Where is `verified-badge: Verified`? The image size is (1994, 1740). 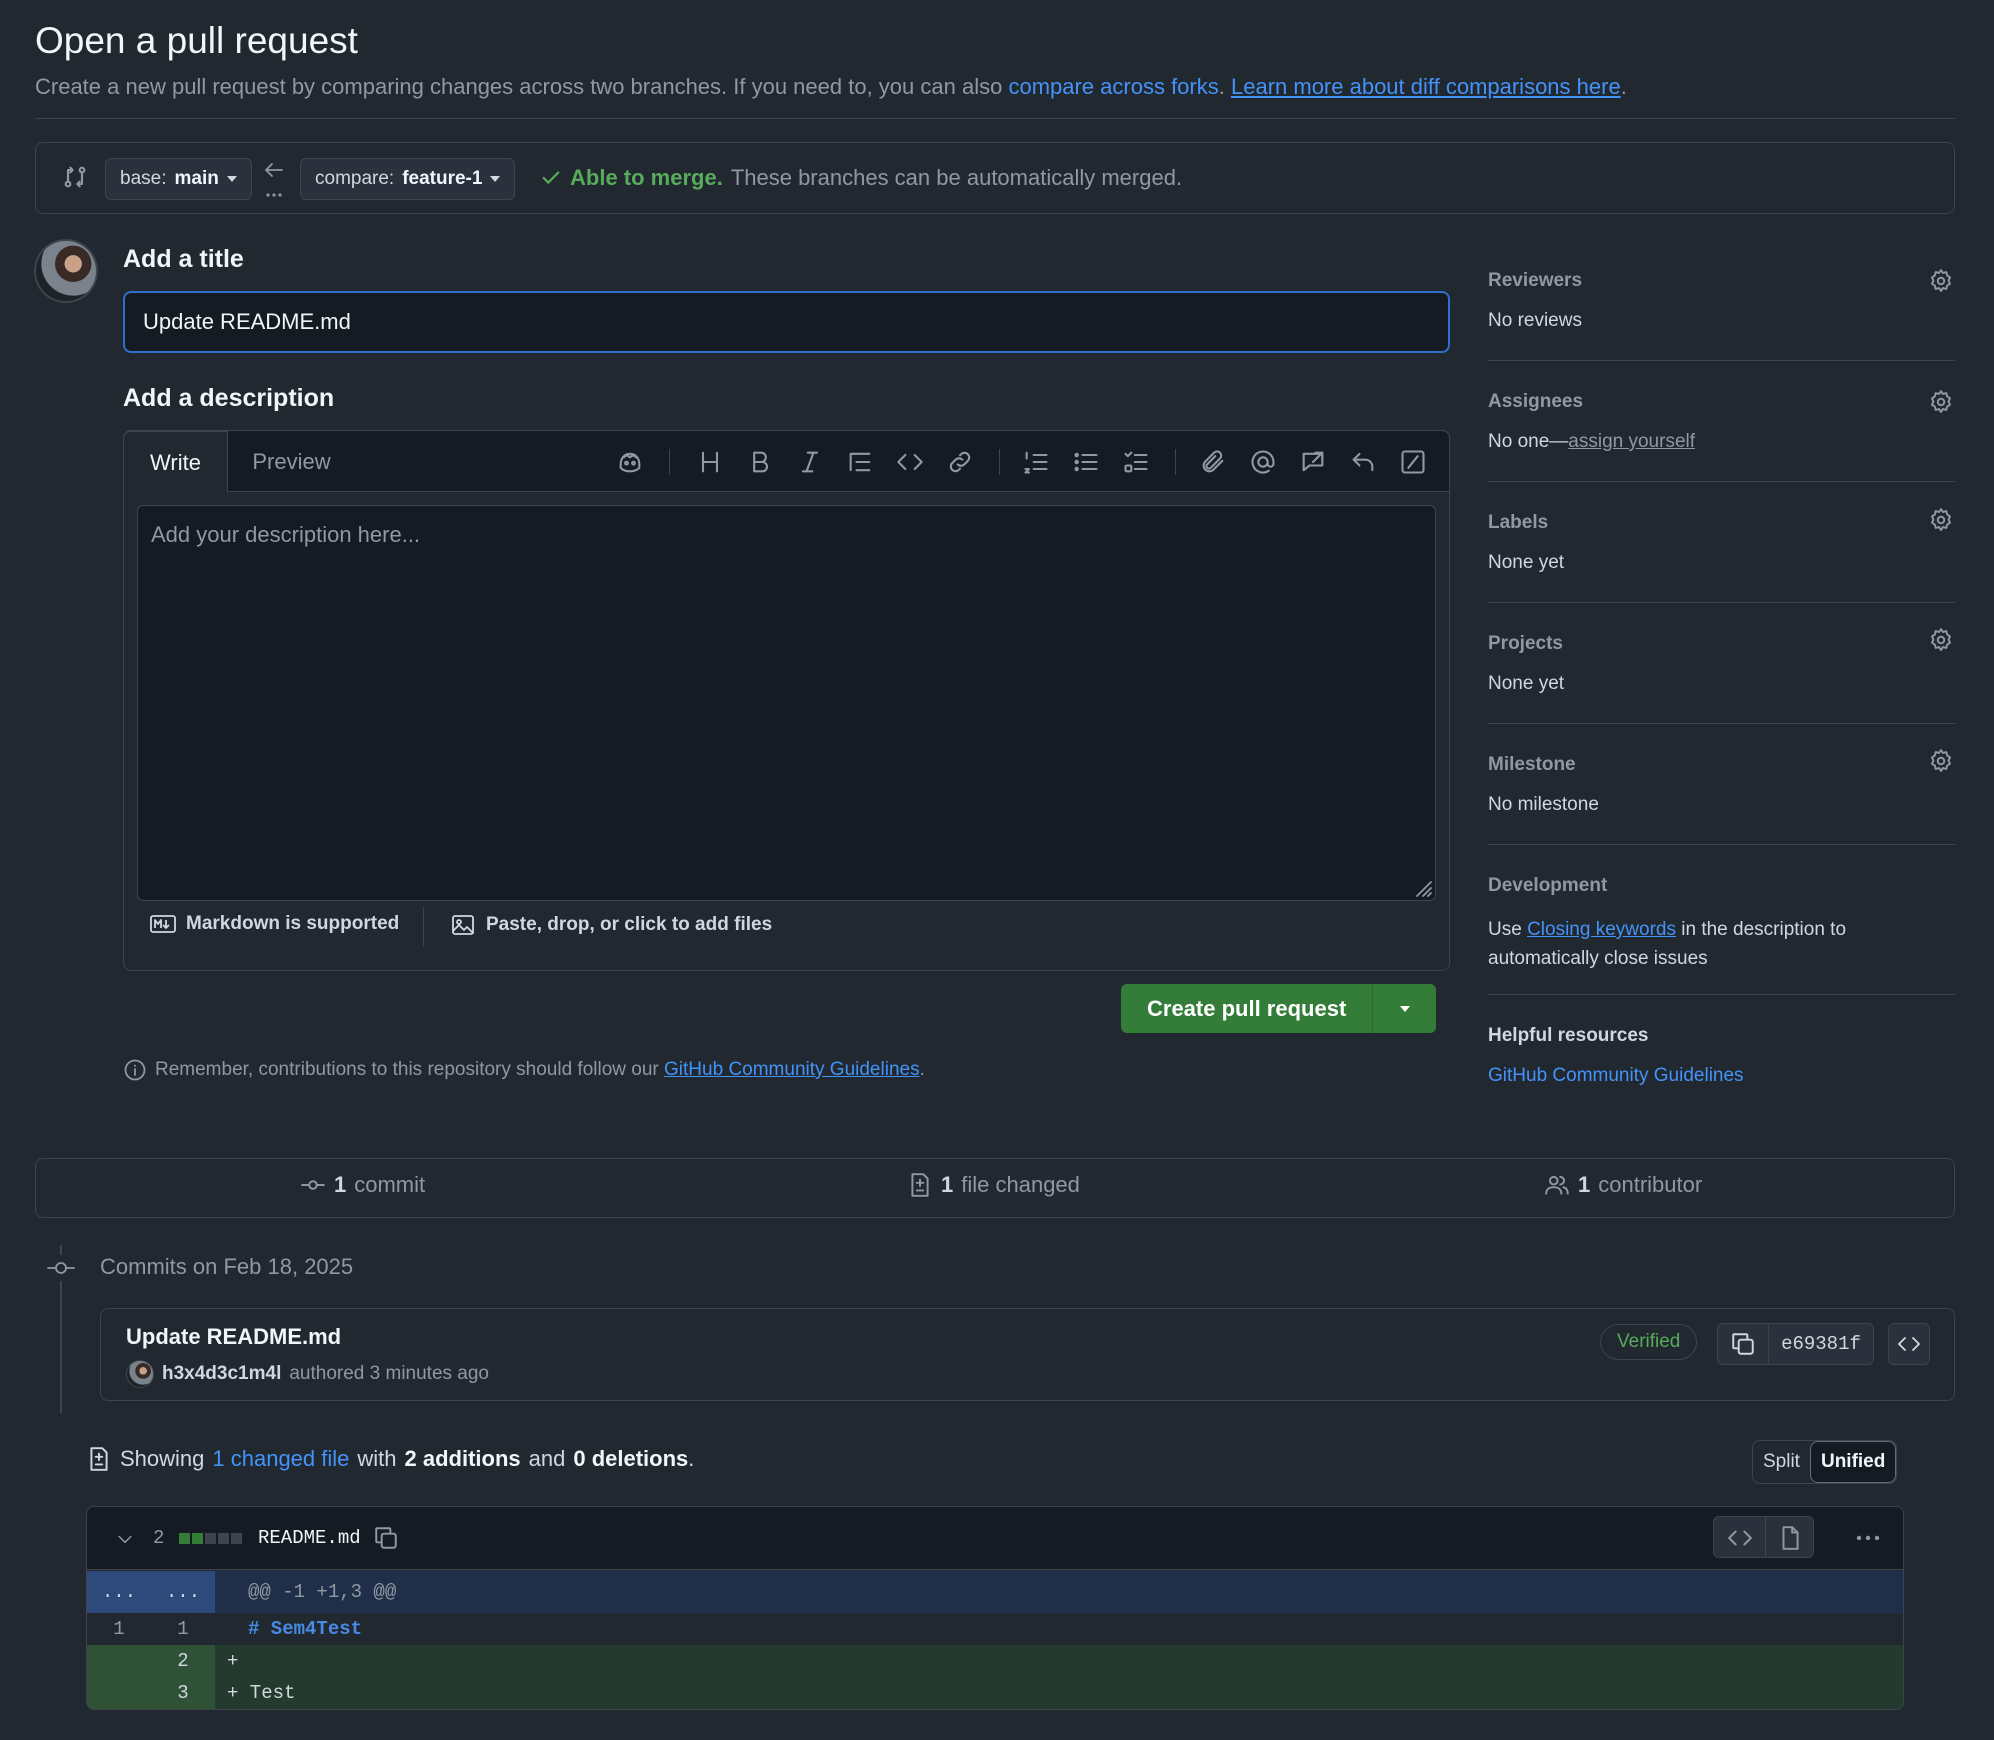 verified-badge: Verified is located at coordinates (1649, 1342).